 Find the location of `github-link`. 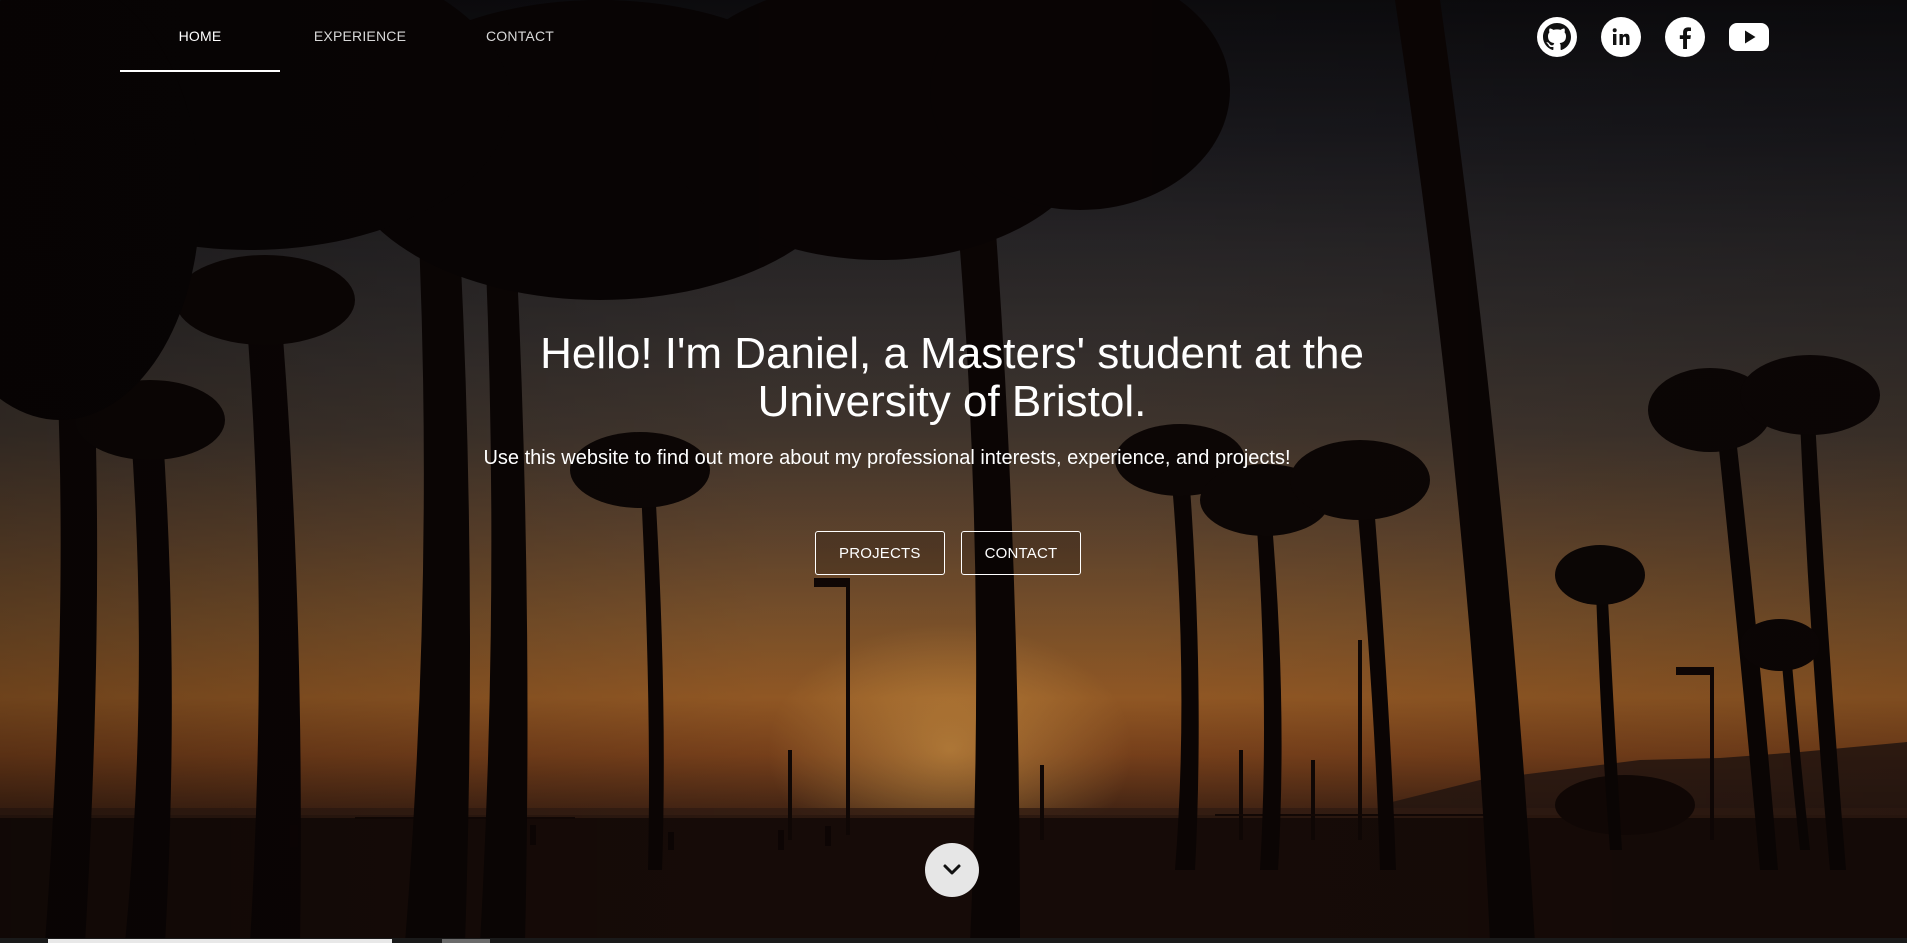

github-link is located at coordinates (1557, 37).